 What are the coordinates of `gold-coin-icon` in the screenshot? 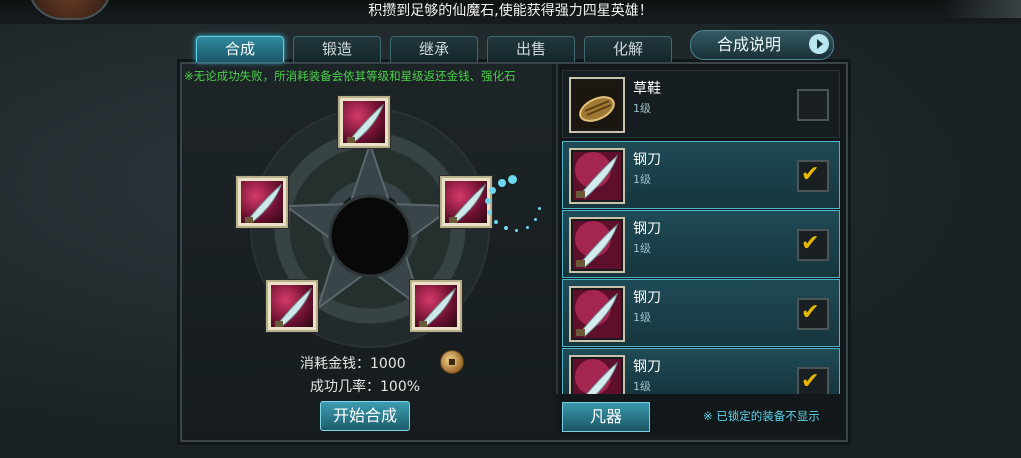 It's located at (452, 362).